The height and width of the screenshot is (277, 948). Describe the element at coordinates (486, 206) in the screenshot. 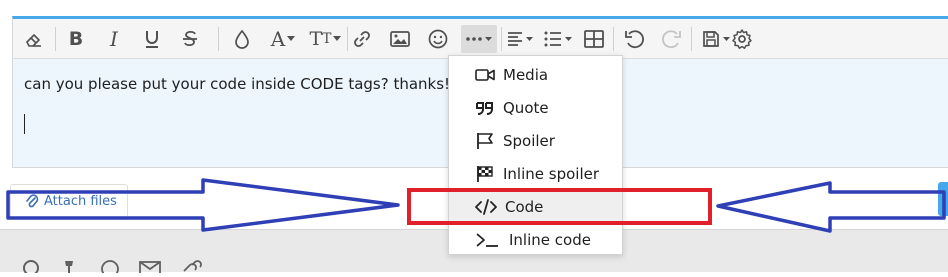

I see `code-icon` at that location.